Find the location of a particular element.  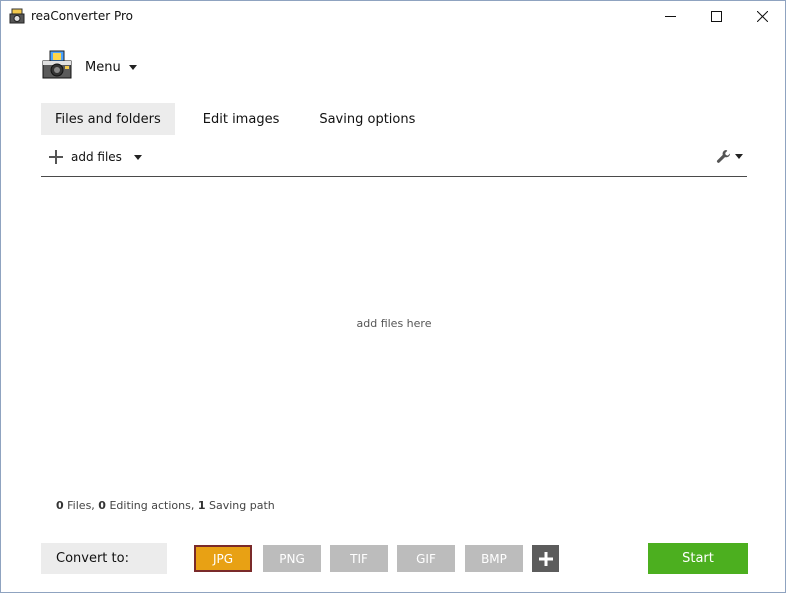

add-files-label: add files is located at coordinates (96, 157).